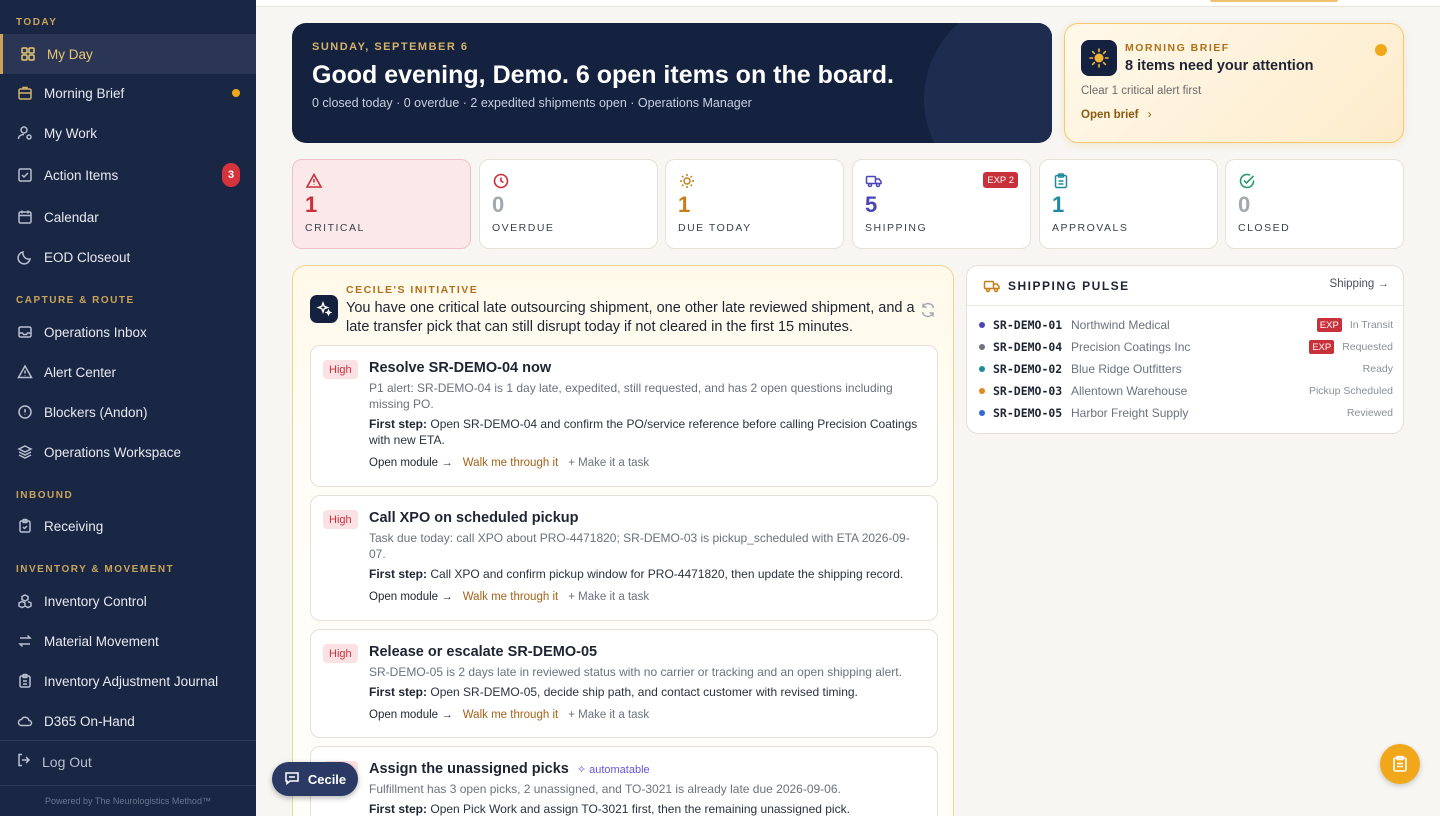 The height and width of the screenshot is (816, 1440). What do you see at coordinates (128, 332) in the screenshot?
I see `sidebar-item-operations-inbox: Operations Inbox` at bounding box center [128, 332].